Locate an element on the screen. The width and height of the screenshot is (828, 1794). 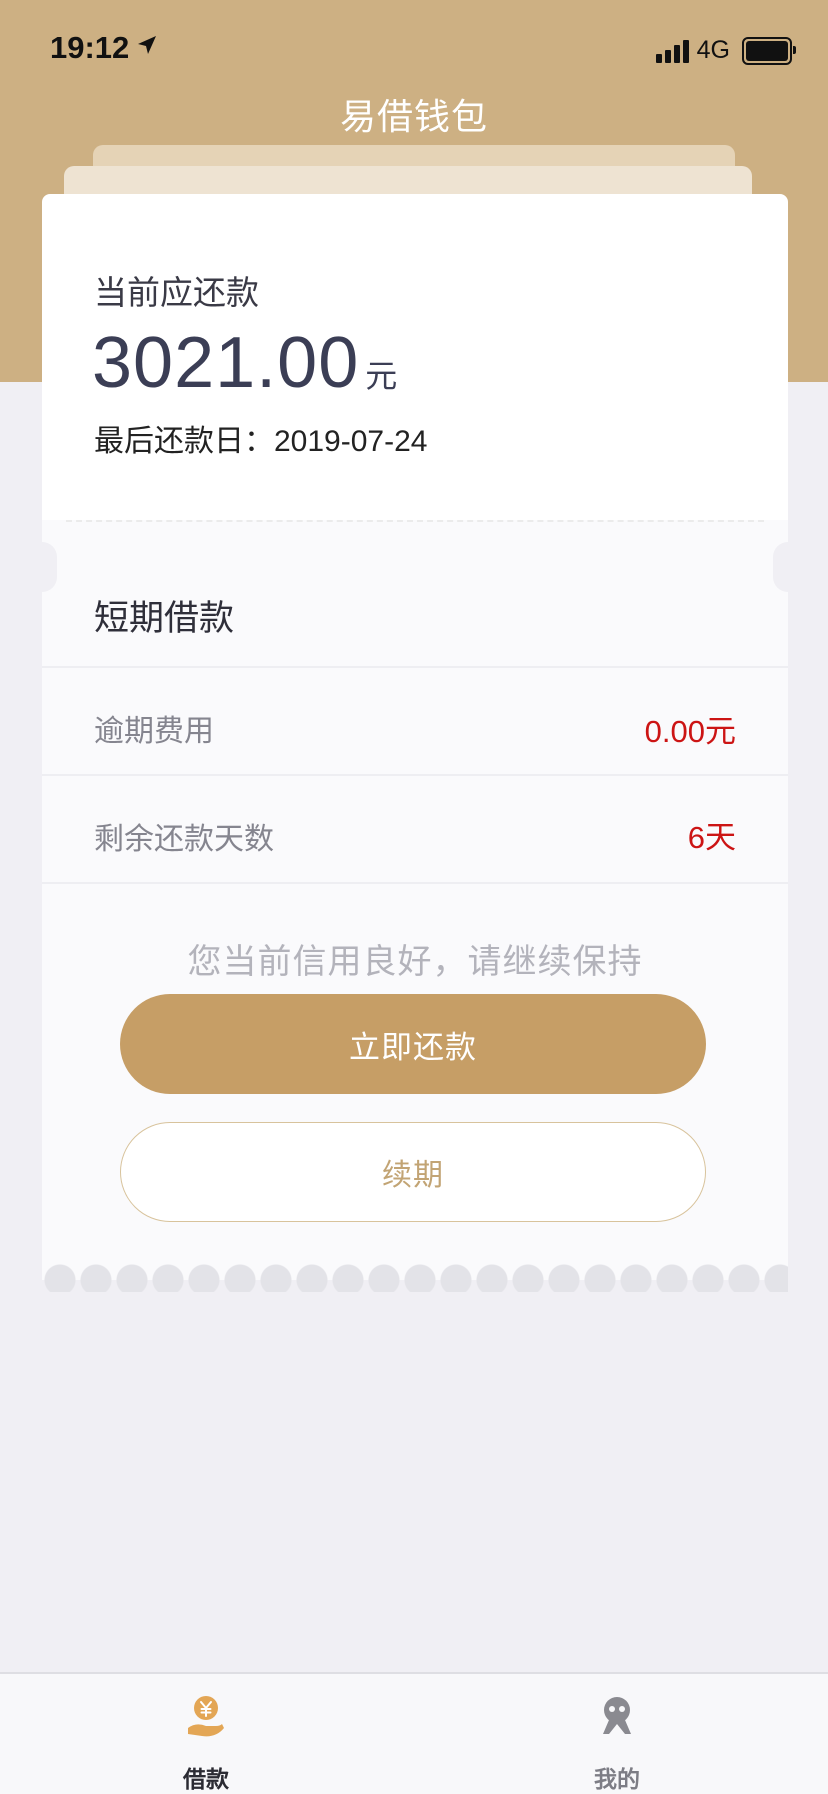
person-icon is located at coordinates (617, 1717).